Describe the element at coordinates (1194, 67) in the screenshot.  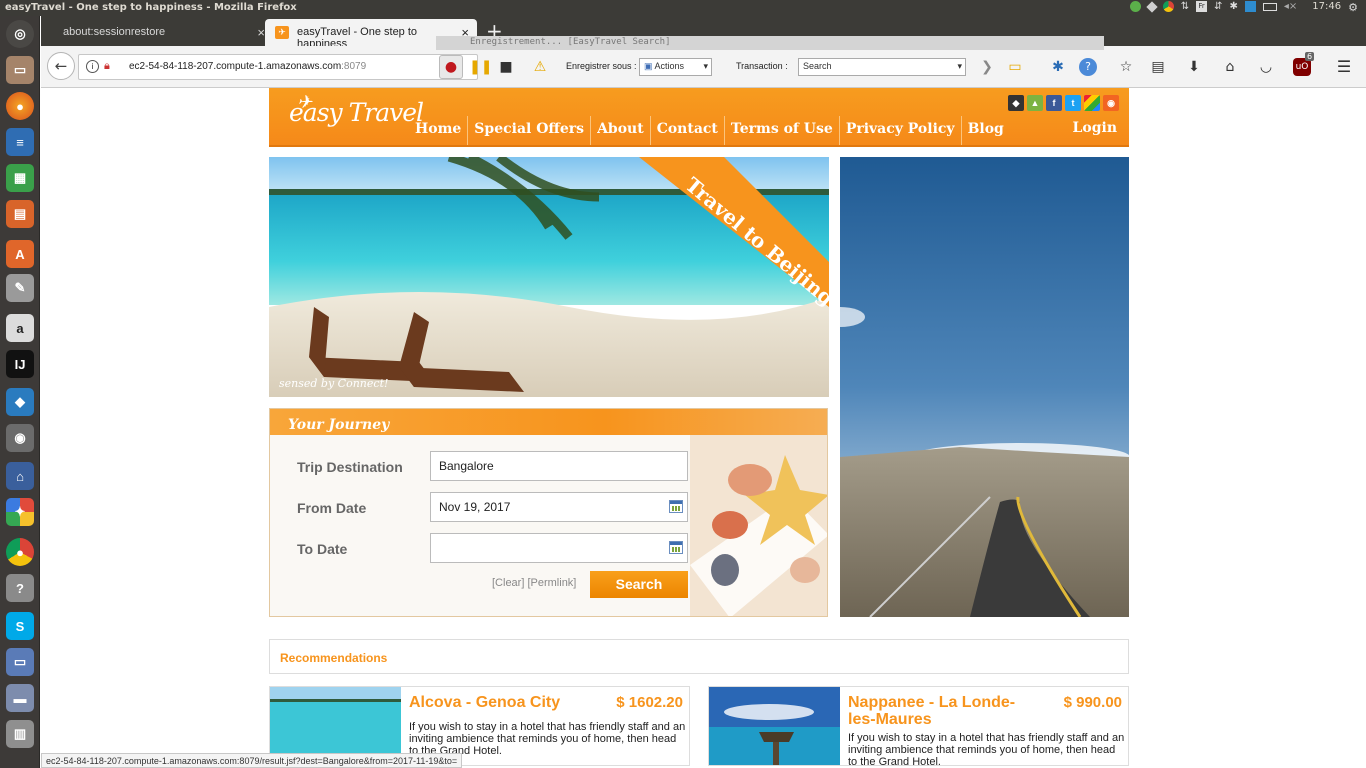
I see `download-icon: ⬇` at that location.